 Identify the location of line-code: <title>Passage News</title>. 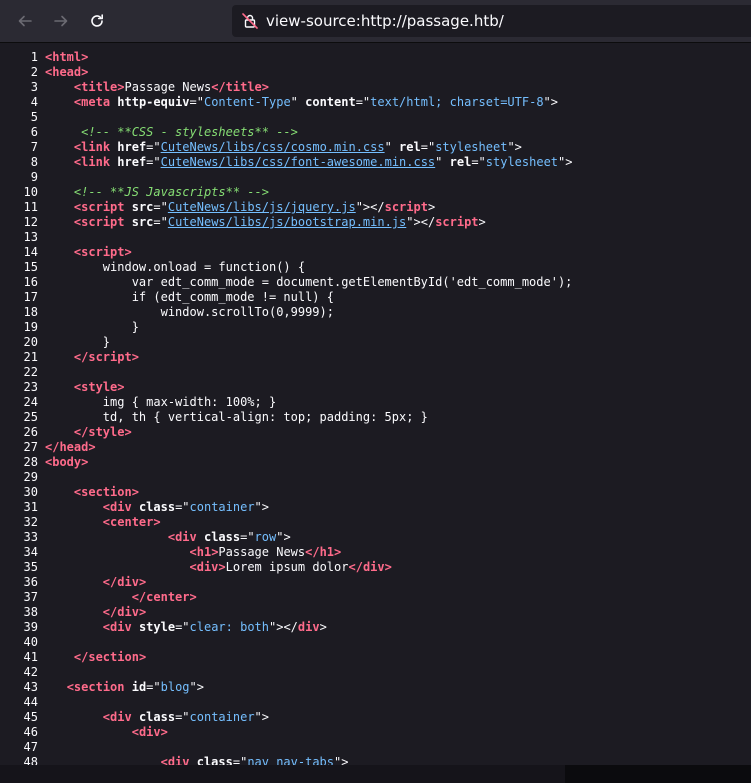
(157, 87).